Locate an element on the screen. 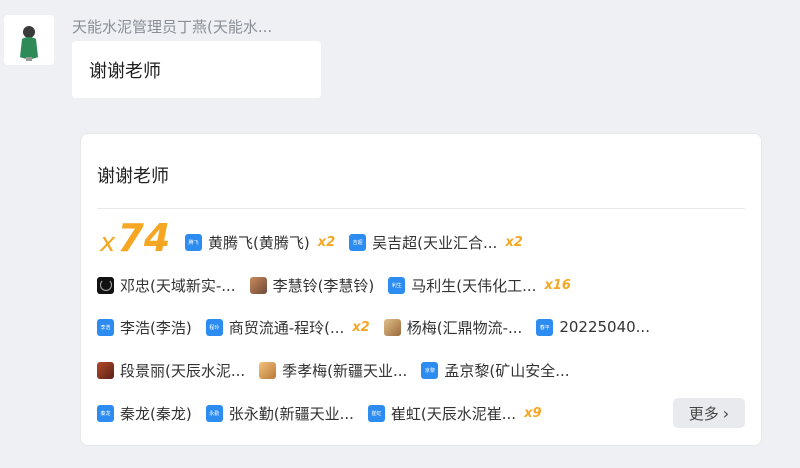 This screenshot has width=800, height=468. reactor-name: 黄腾飞(黄腾飞) is located at coordinates (259, 242).